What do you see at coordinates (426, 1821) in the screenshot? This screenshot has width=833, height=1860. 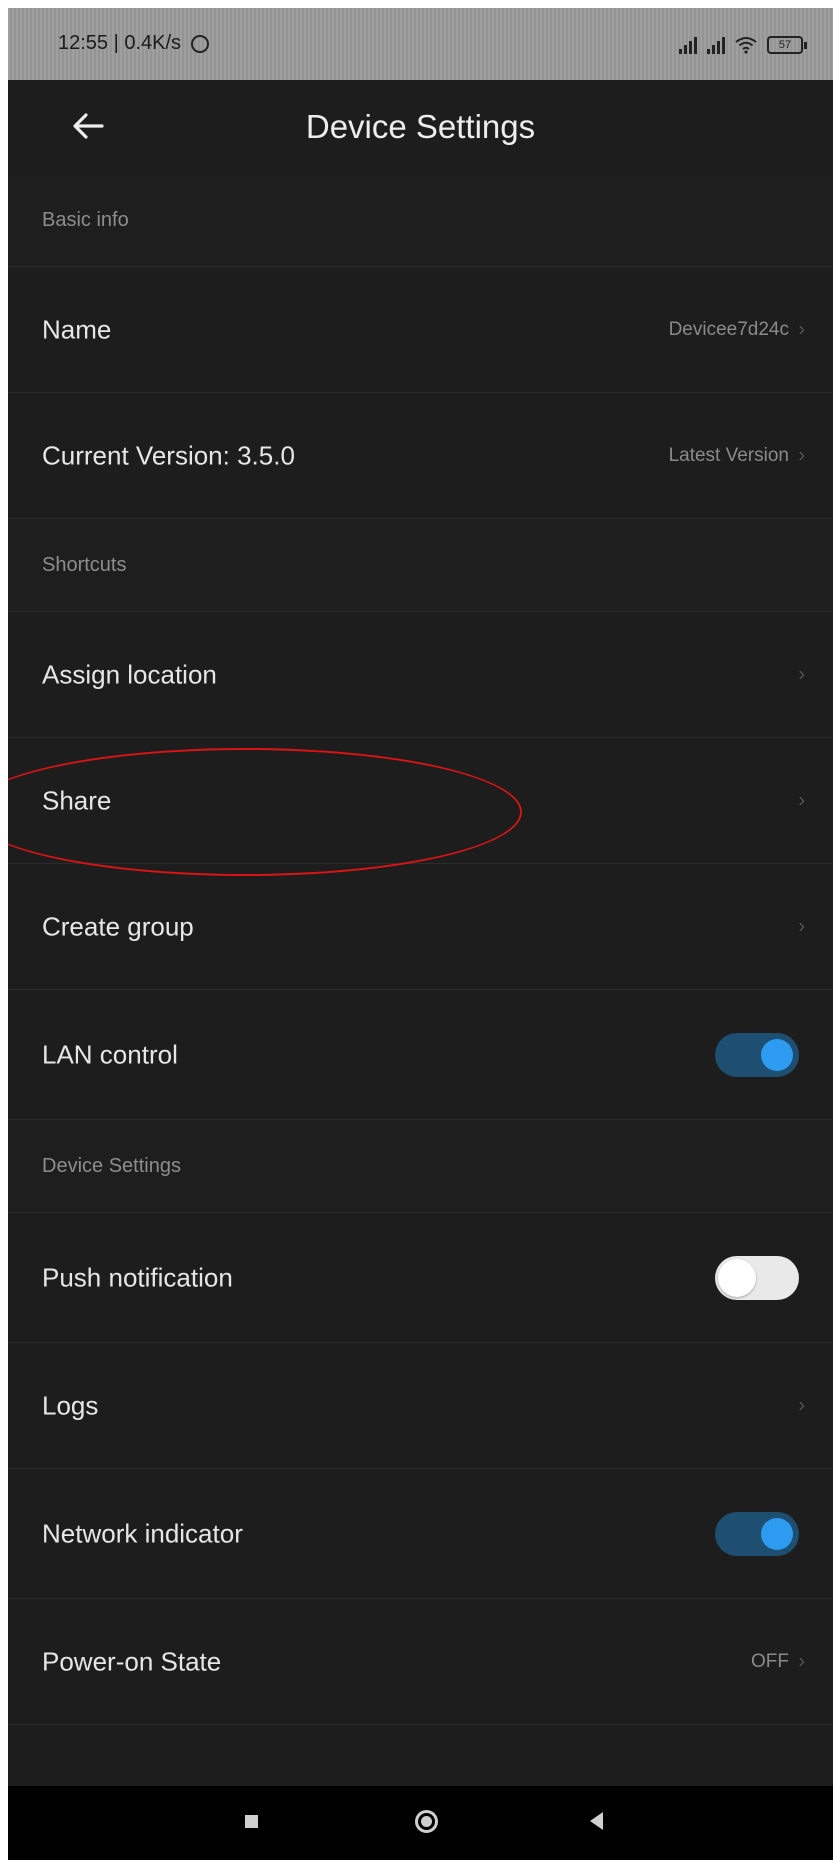 I see `home-icon` at bounding box center [426, 1821].